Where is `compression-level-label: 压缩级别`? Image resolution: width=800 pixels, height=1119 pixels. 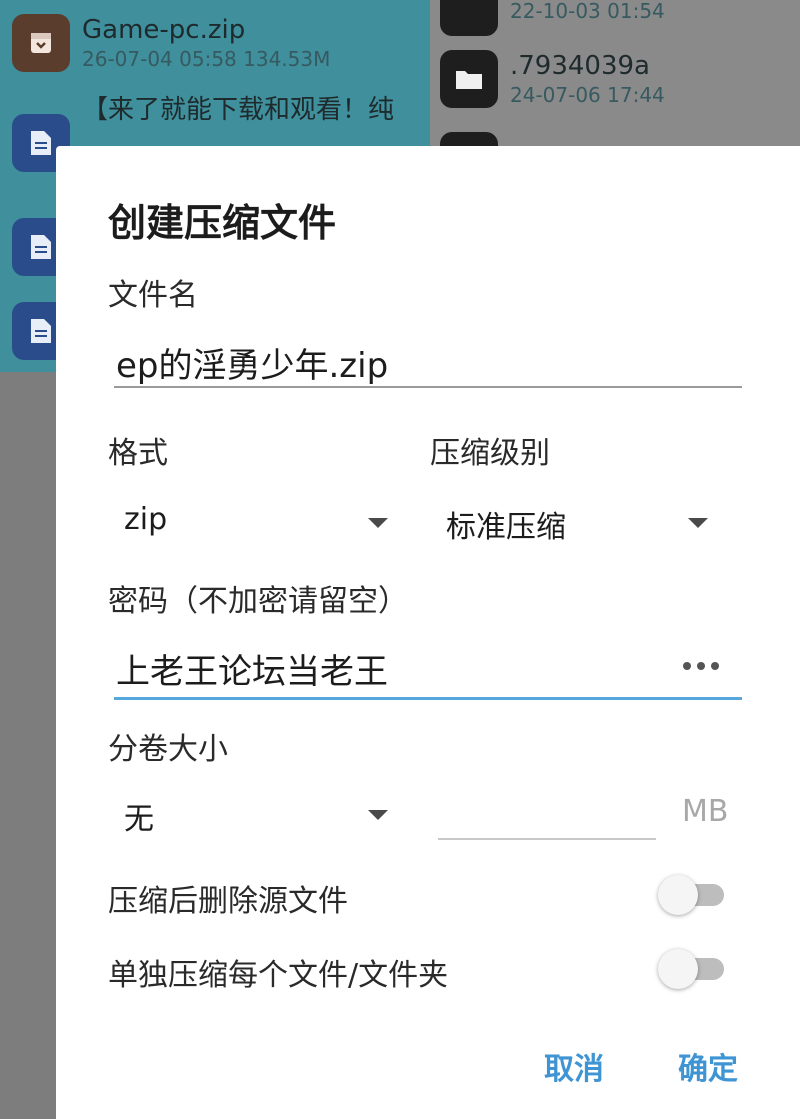
compression-level-label: 压缩级别 is located at coordinates (490, 453).